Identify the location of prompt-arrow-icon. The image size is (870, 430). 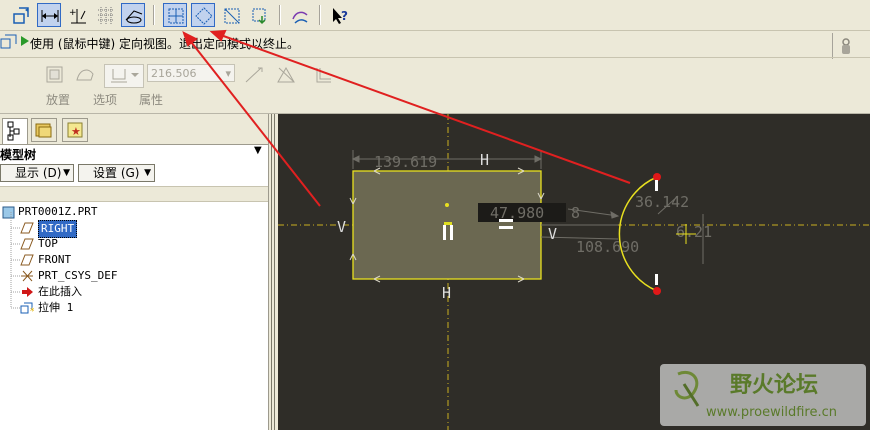
(25, 41).